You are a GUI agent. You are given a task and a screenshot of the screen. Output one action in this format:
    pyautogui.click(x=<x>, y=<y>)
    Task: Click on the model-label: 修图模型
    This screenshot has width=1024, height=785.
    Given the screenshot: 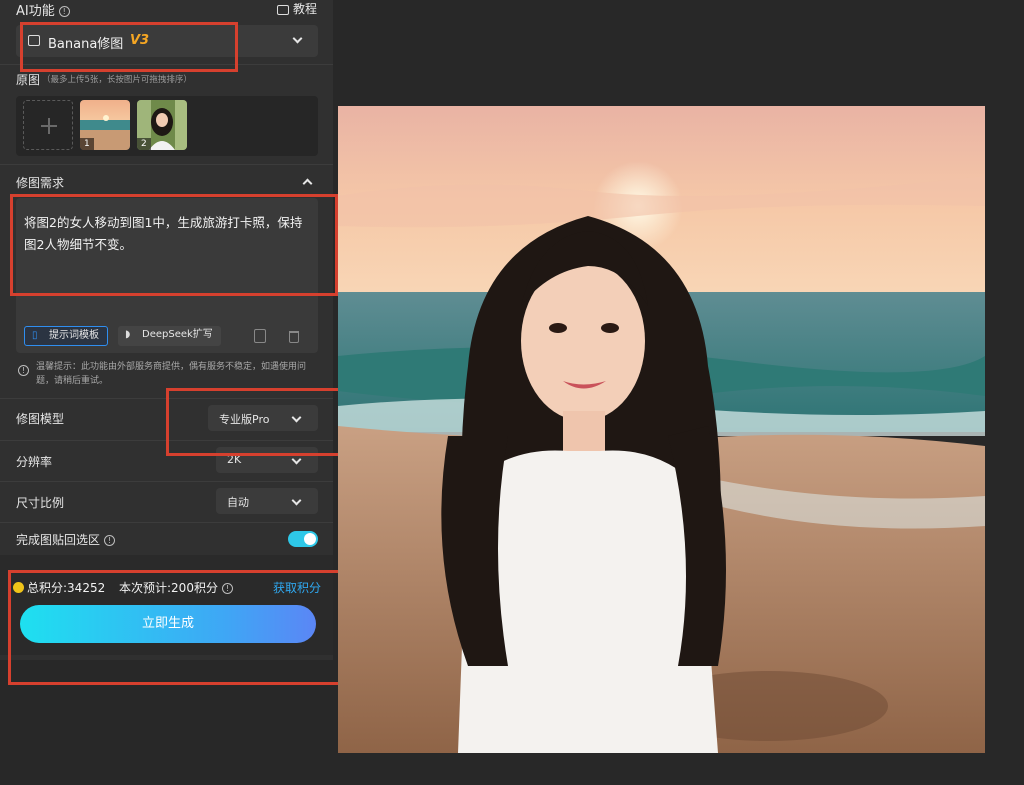 What is the action you would take?
    pyautogui.click(x=40, y=419)
    